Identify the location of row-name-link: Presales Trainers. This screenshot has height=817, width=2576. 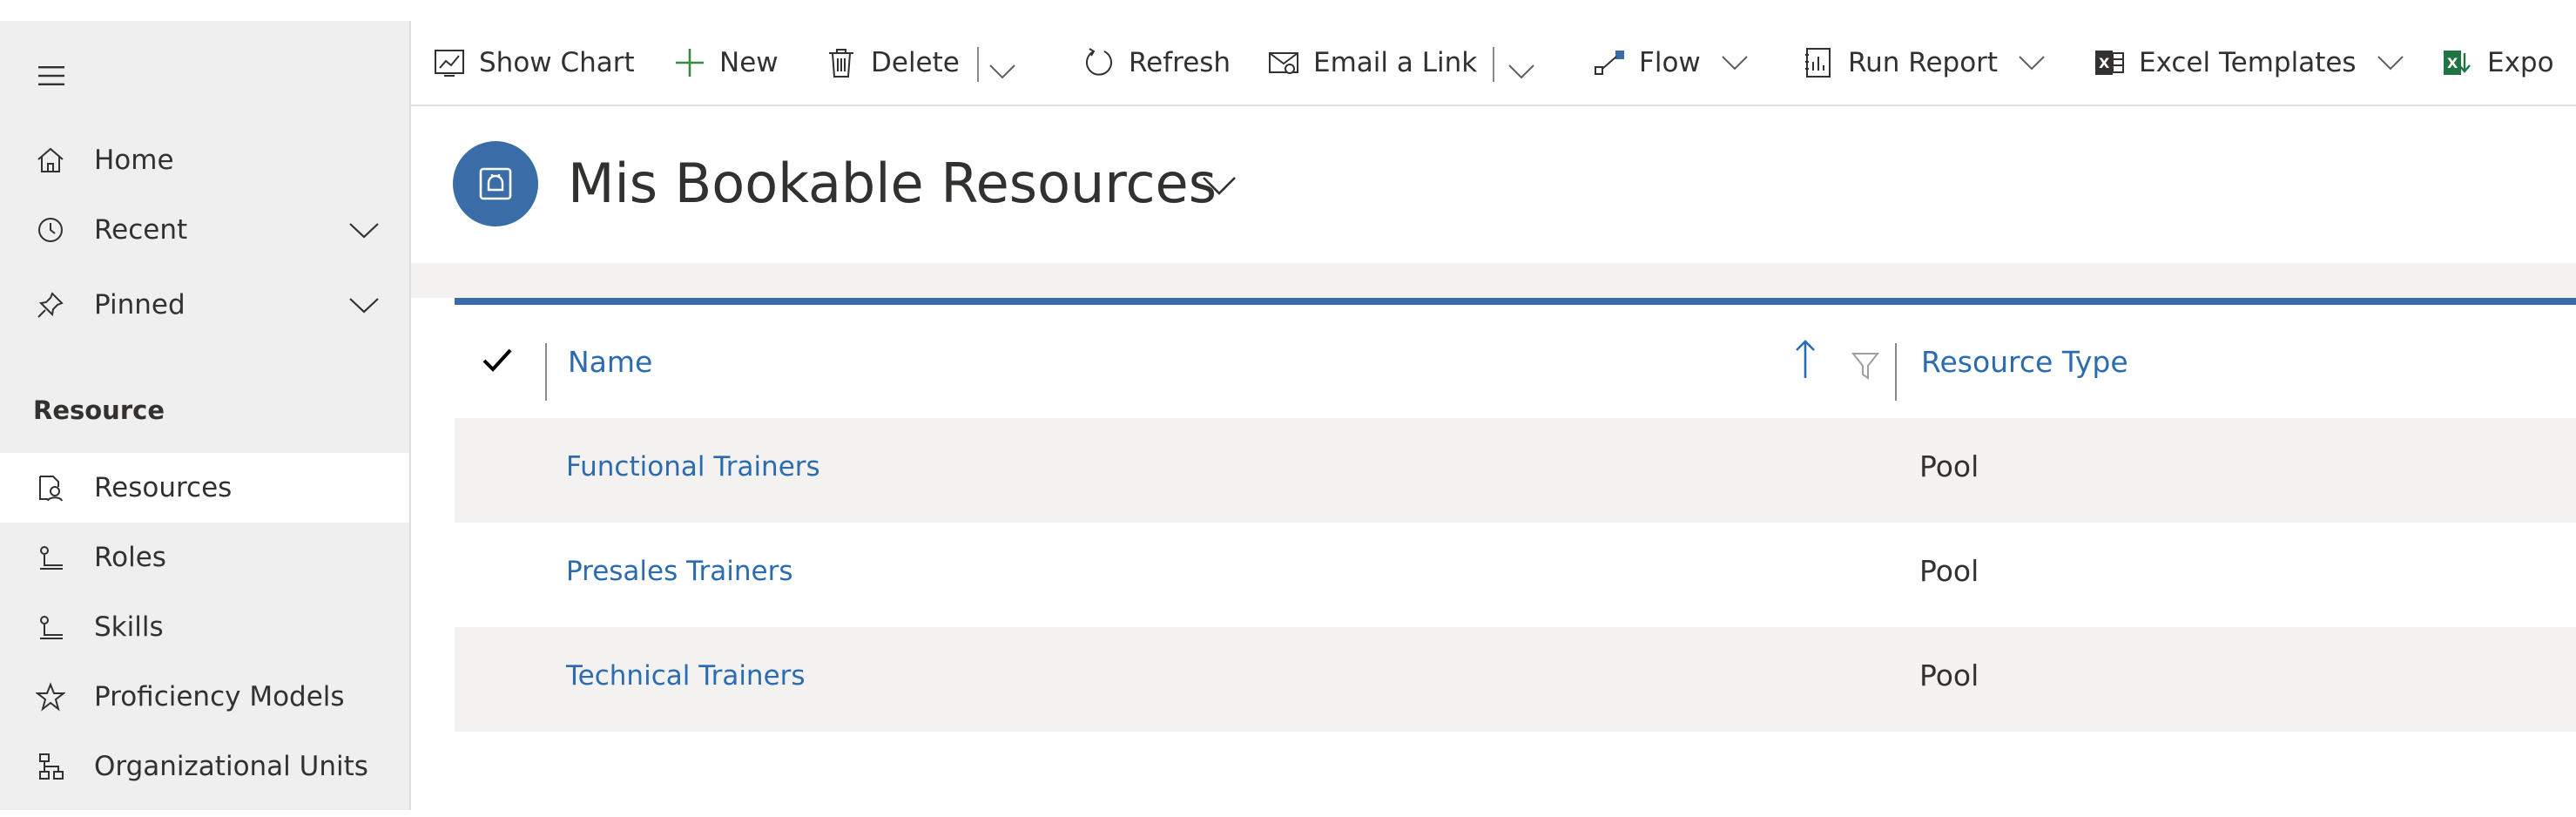
(679, 571).